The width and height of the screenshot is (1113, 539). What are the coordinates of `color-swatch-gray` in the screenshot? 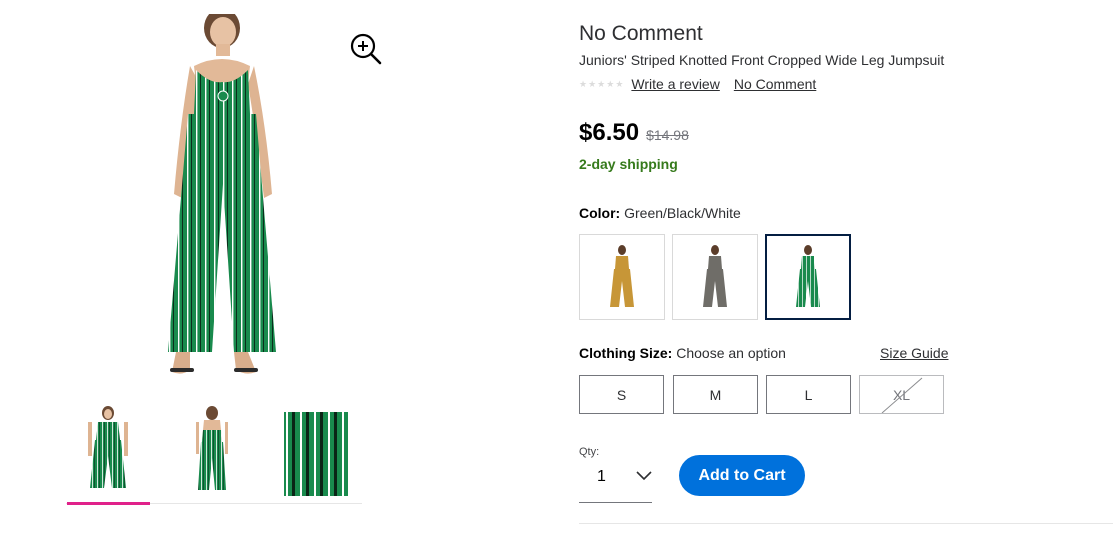 It's located at (715, 277).